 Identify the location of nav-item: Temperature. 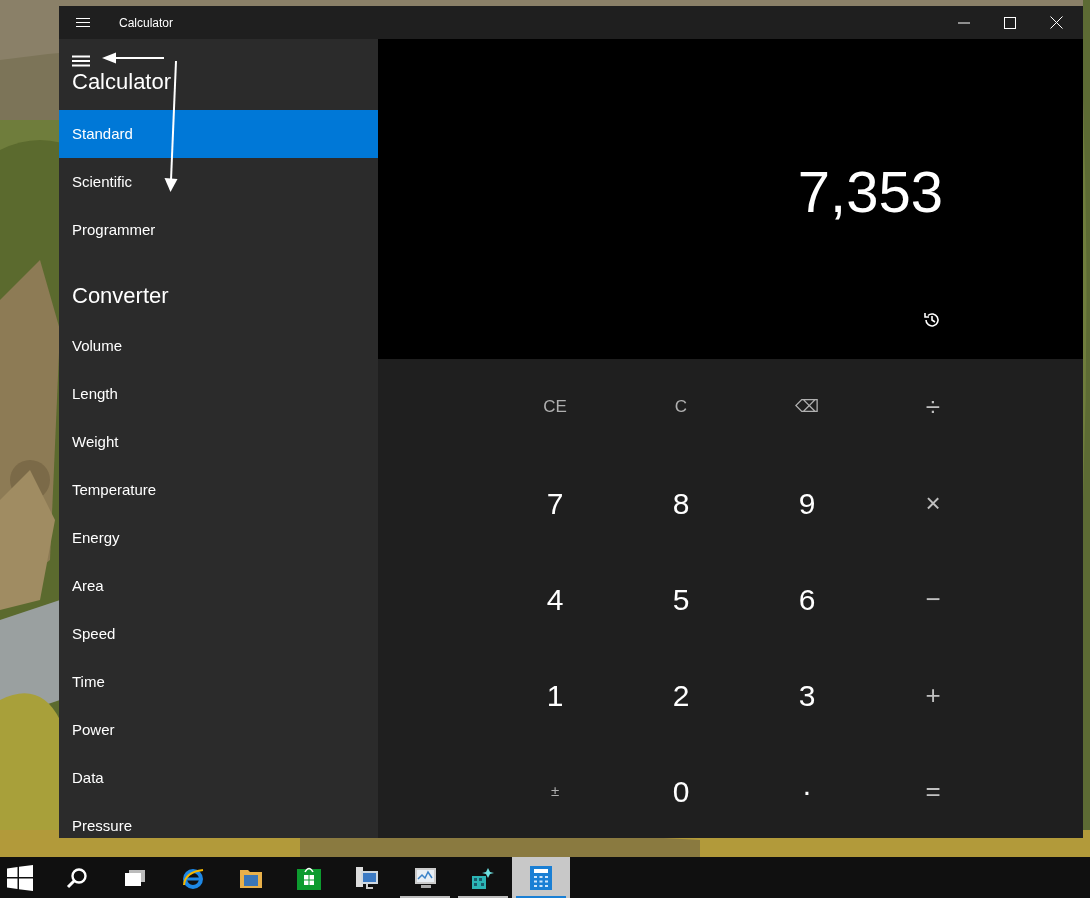
(218, 490).